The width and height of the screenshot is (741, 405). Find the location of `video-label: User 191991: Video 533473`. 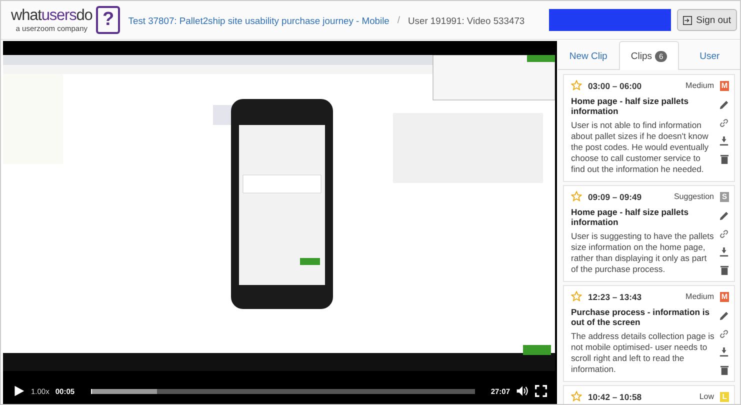

video-label: User 191991: Video 533473 is located at coordinates (466, 20).